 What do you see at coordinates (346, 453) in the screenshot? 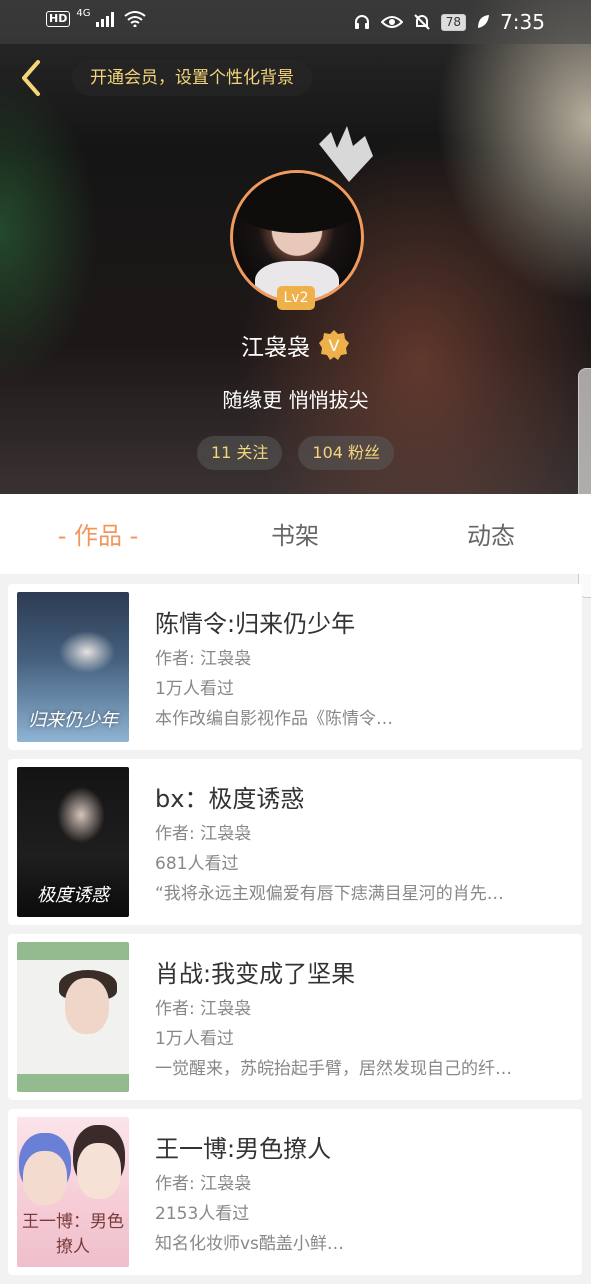
I see `followers-count: 104 粉丝` at bounding box center [346, 453].